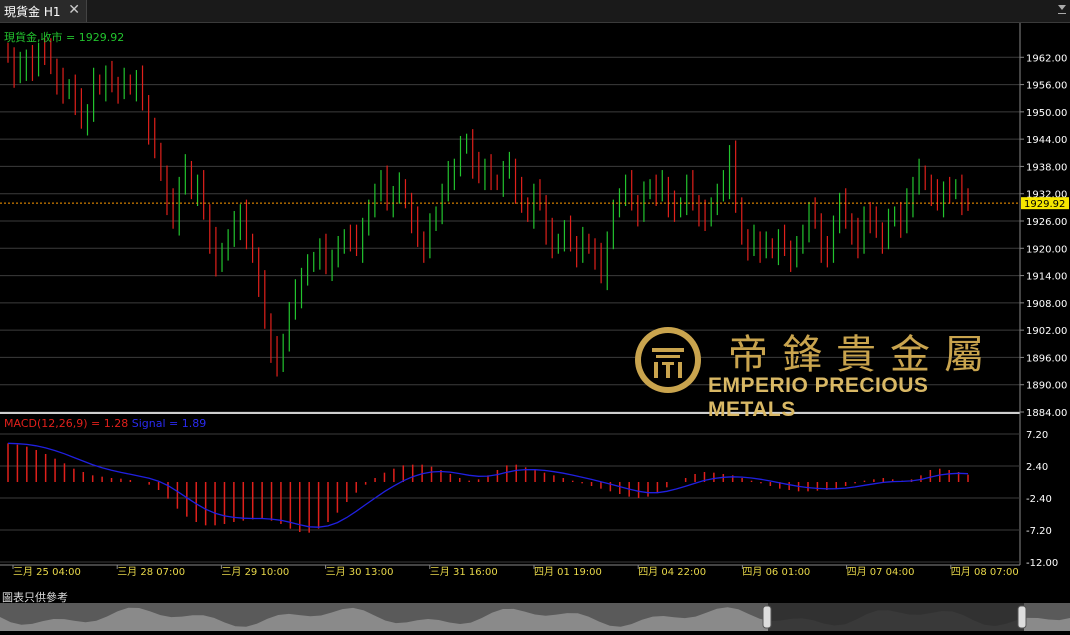  What do you see at coordinates (776, 572) in the screenshot?
I see `time-axis-label: 四月 06 01:00` at bounding box center [776, 572].